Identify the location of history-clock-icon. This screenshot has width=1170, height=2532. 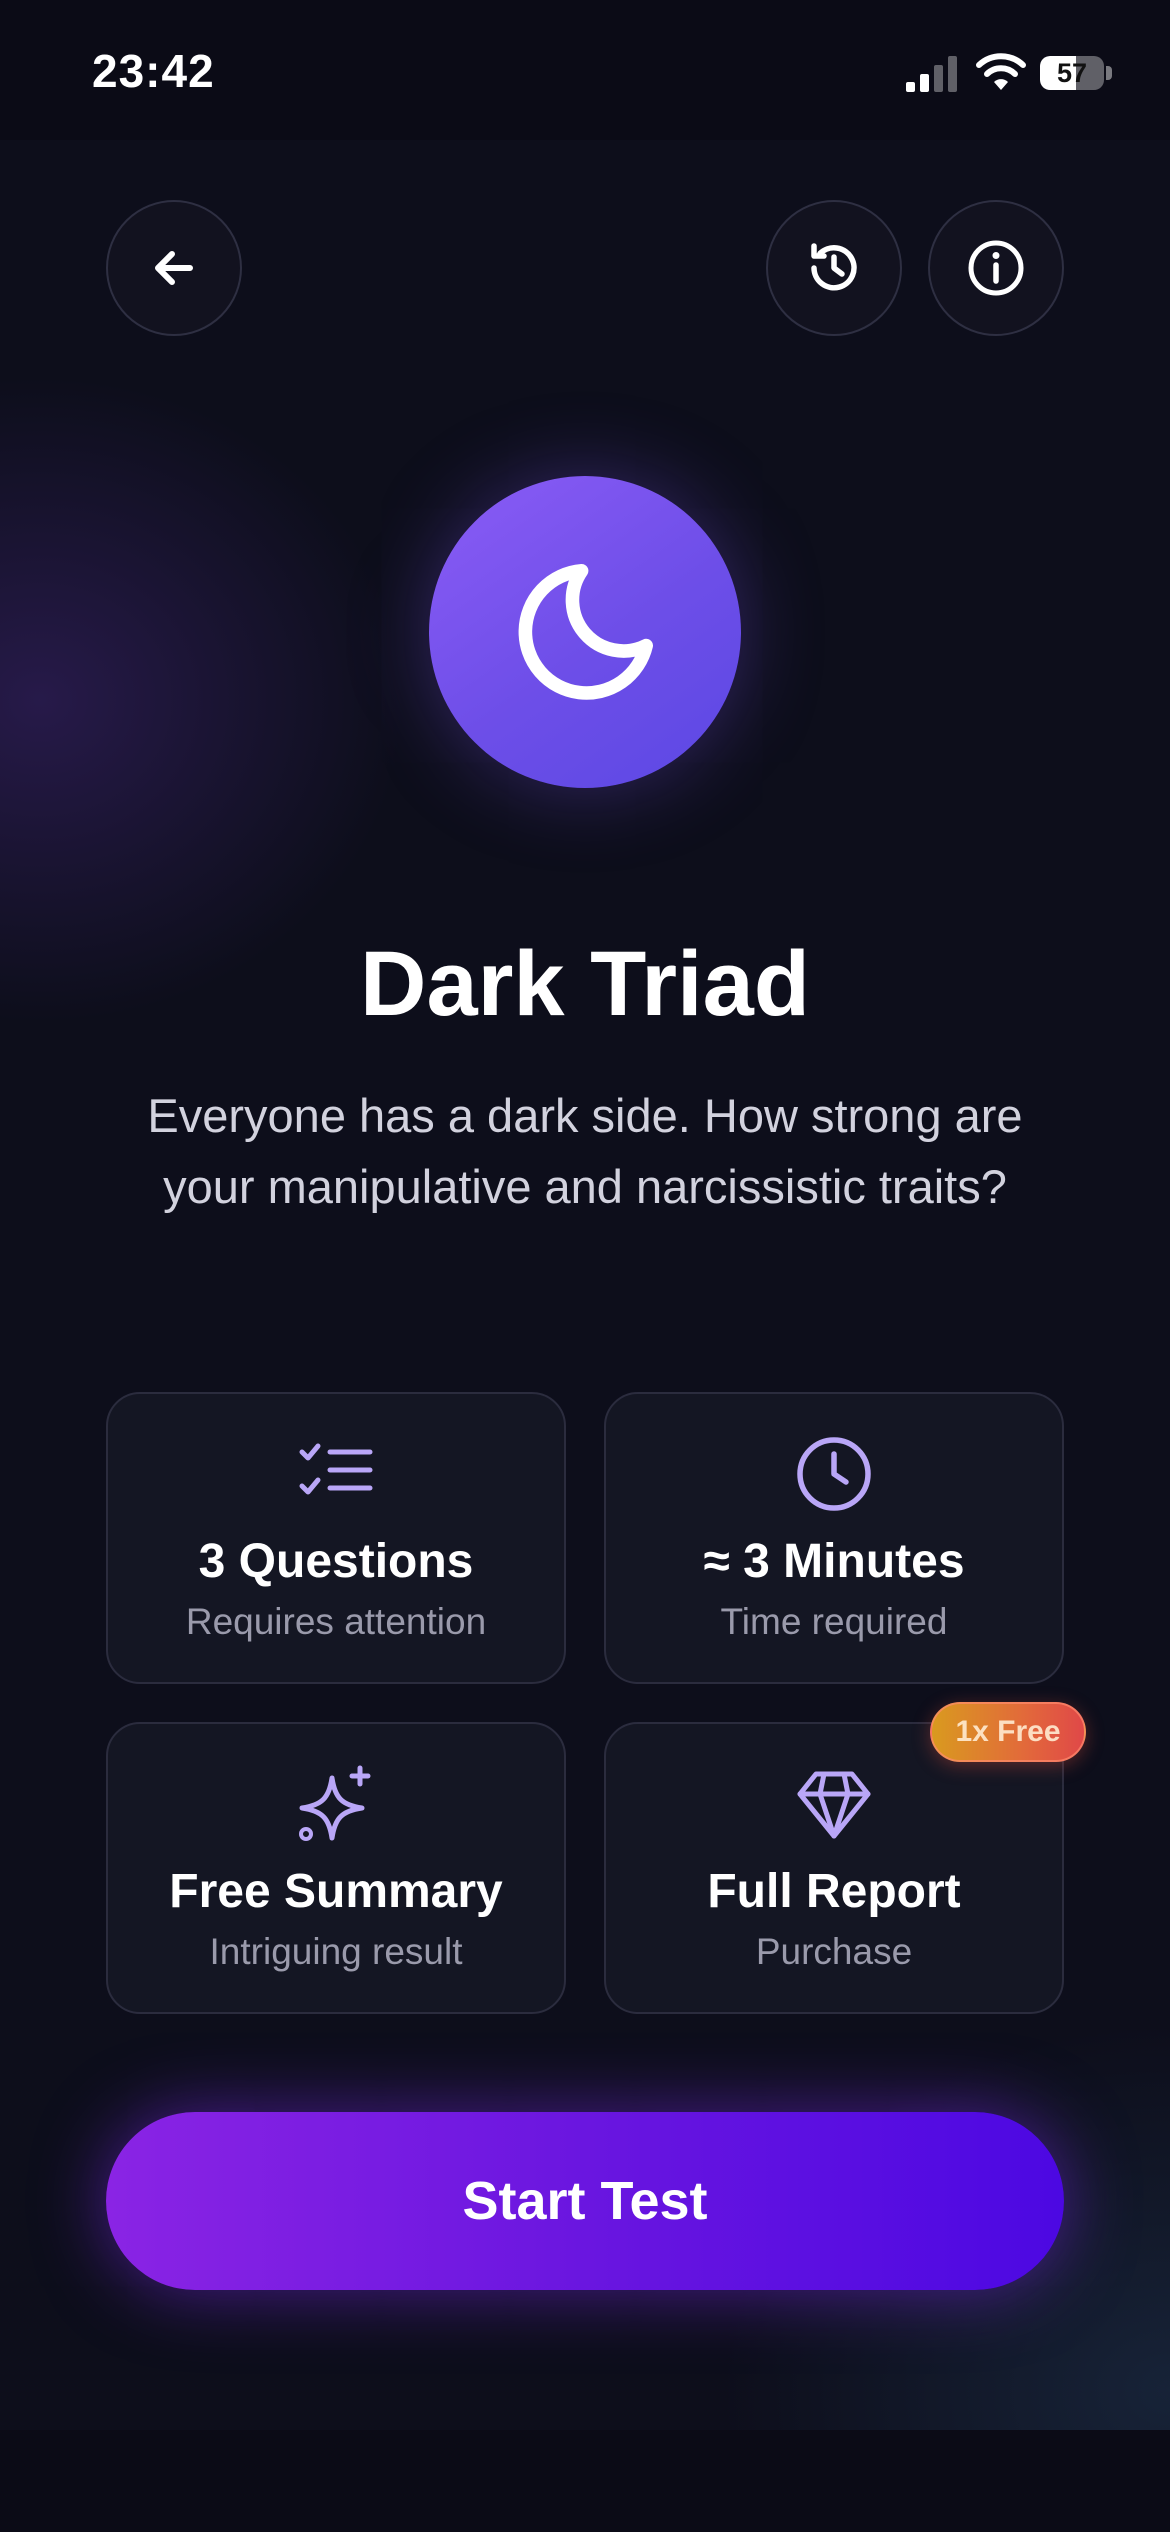
(834, 267).